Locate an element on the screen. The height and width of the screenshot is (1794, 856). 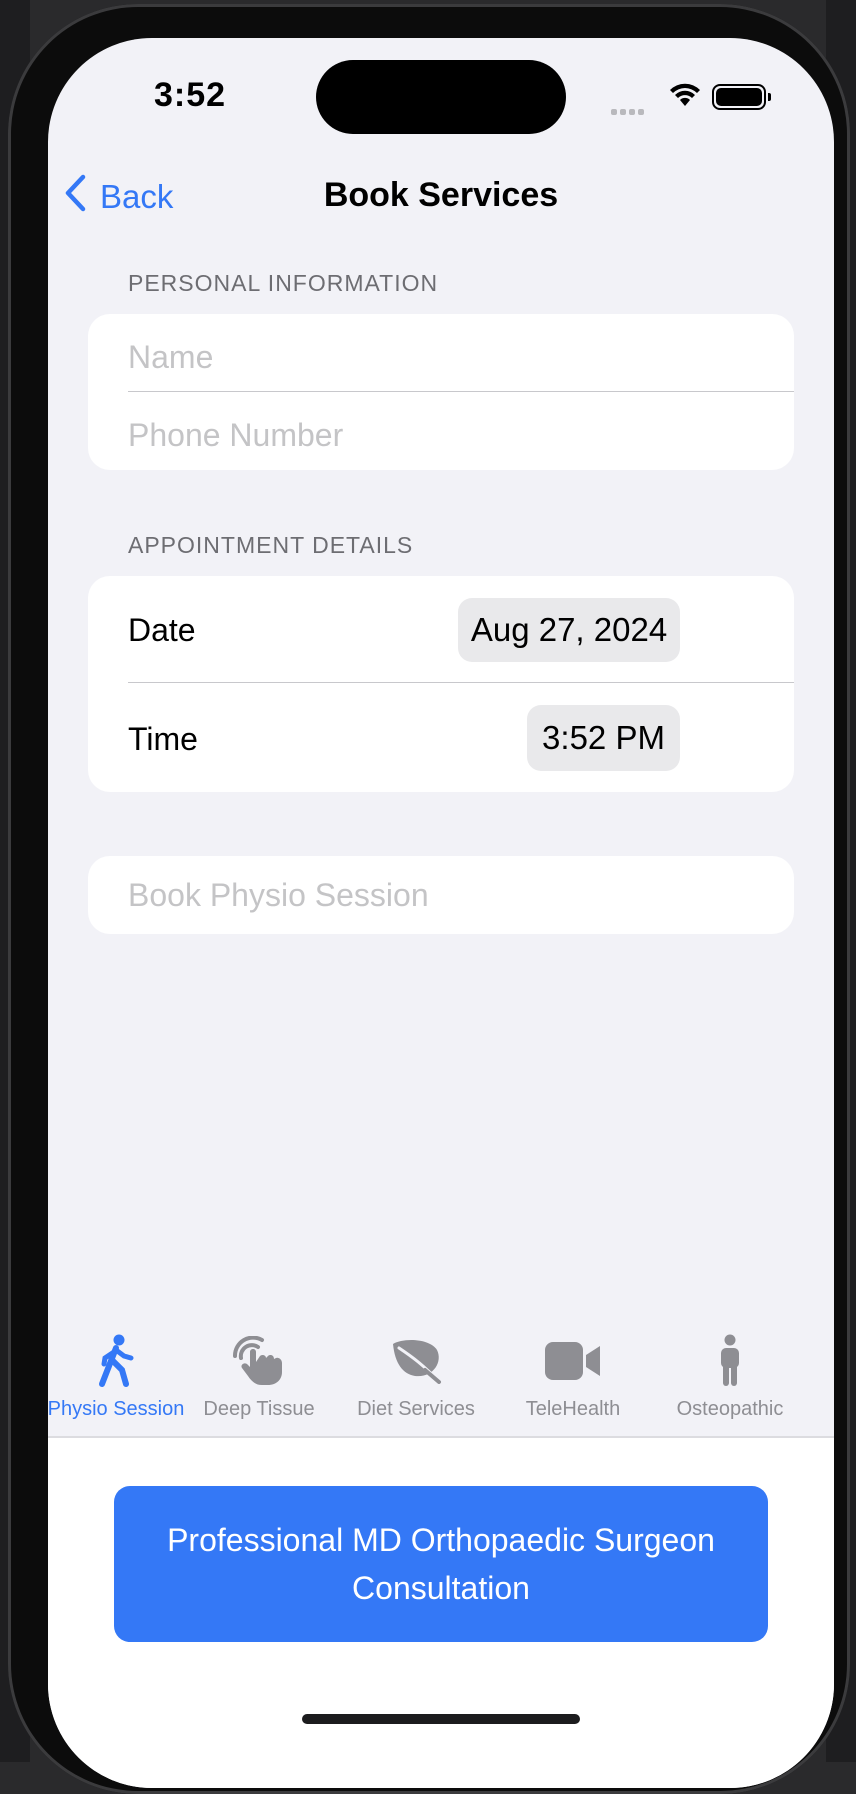
page-title: Book Services is located at coordinates (441, 195).